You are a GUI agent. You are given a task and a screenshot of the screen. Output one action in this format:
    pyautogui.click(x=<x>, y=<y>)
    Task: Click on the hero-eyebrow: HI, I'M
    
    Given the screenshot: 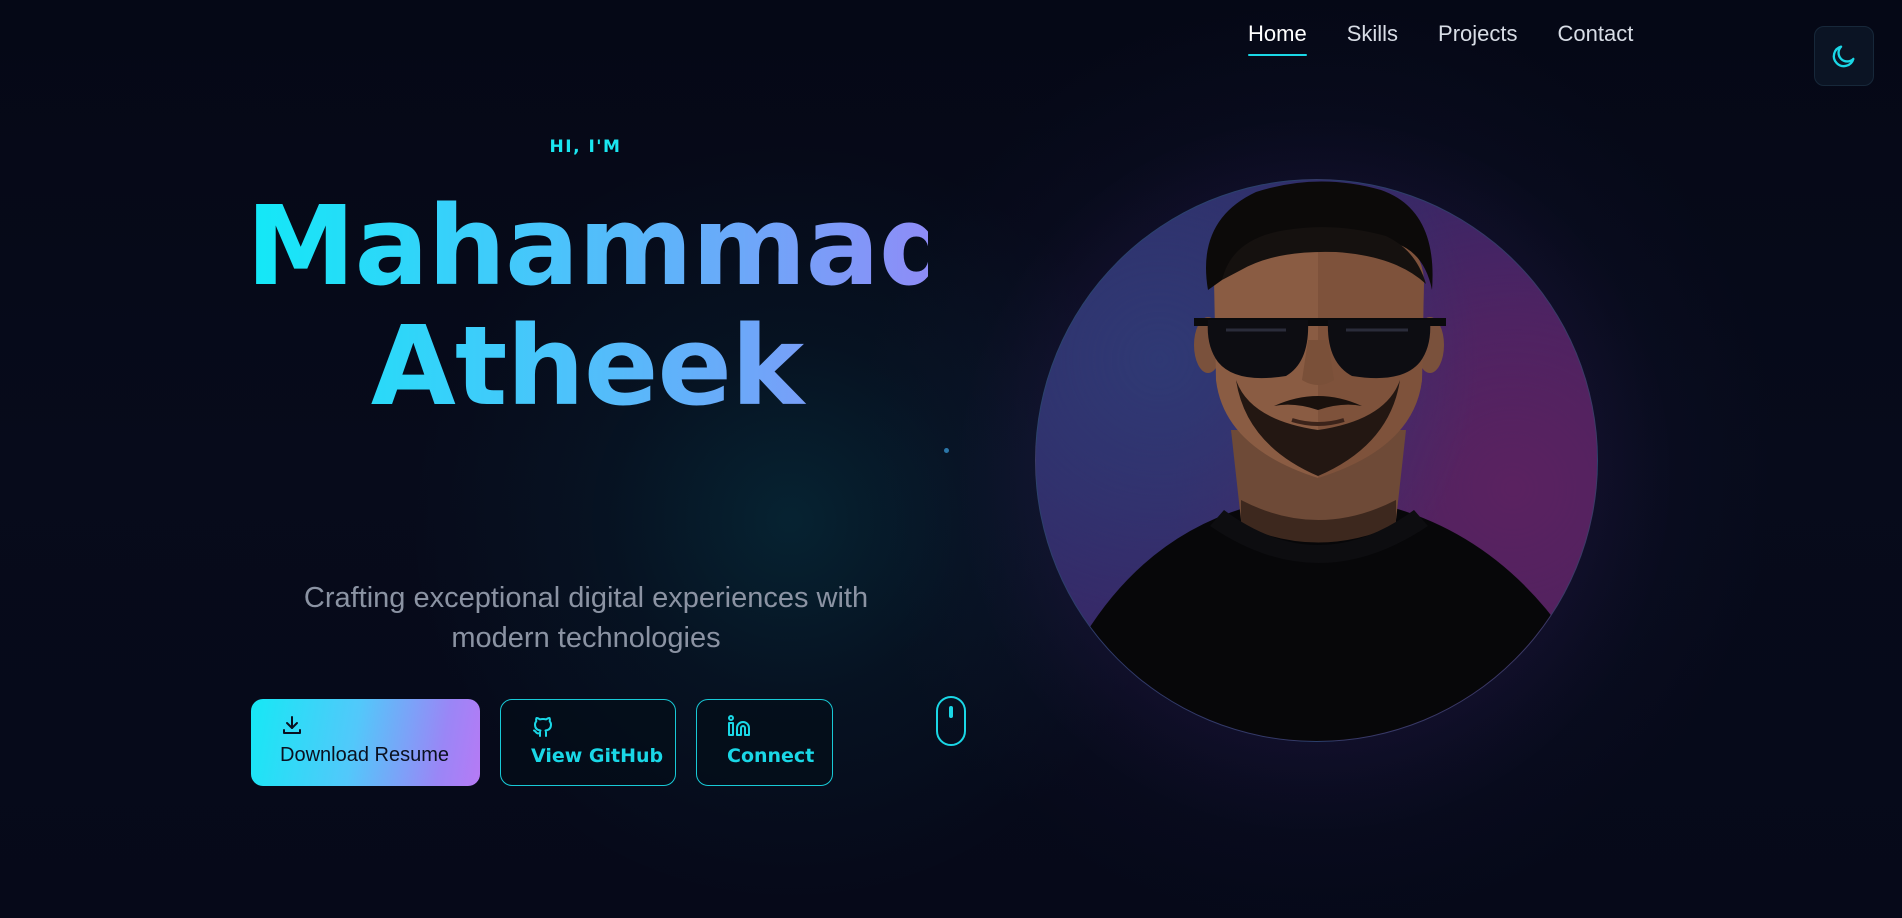 What is the action you would take?
    pyautogui.click(x=585, y=147)
    